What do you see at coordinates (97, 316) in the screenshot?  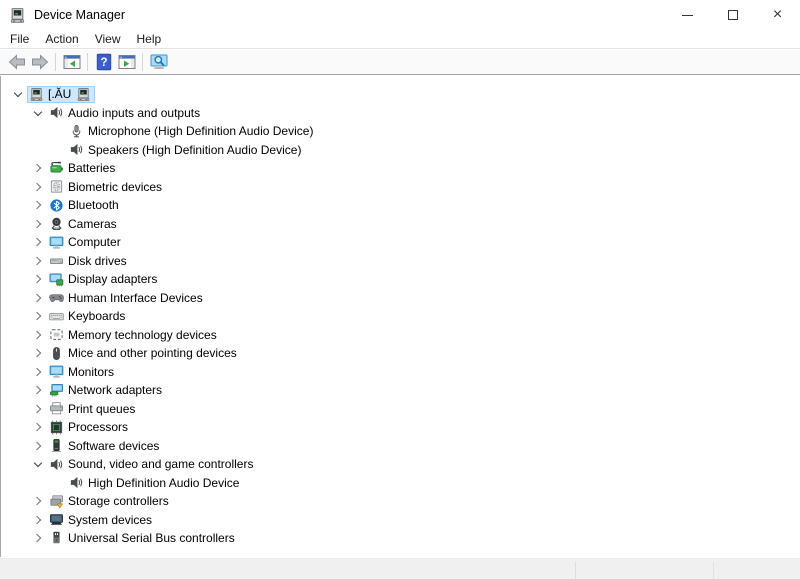 I see `tree-item-label: Keyboards` at bounding box center [97, 316].